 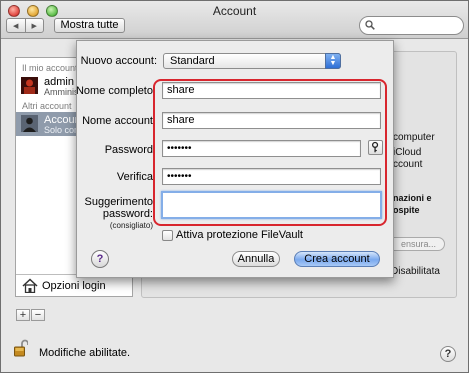 I want to click on hint-label: Suggerimento, so click(x=119, y=202).